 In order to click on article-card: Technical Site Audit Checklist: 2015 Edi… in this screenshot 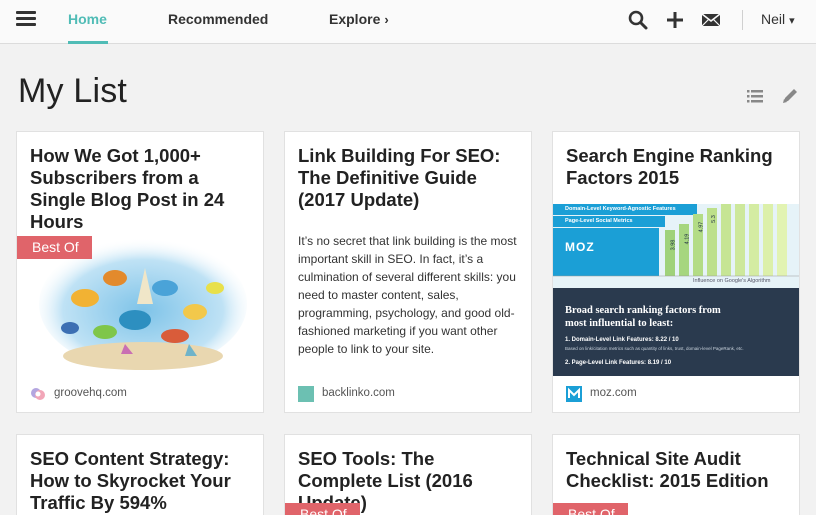, I will do `click(676, 474)`.